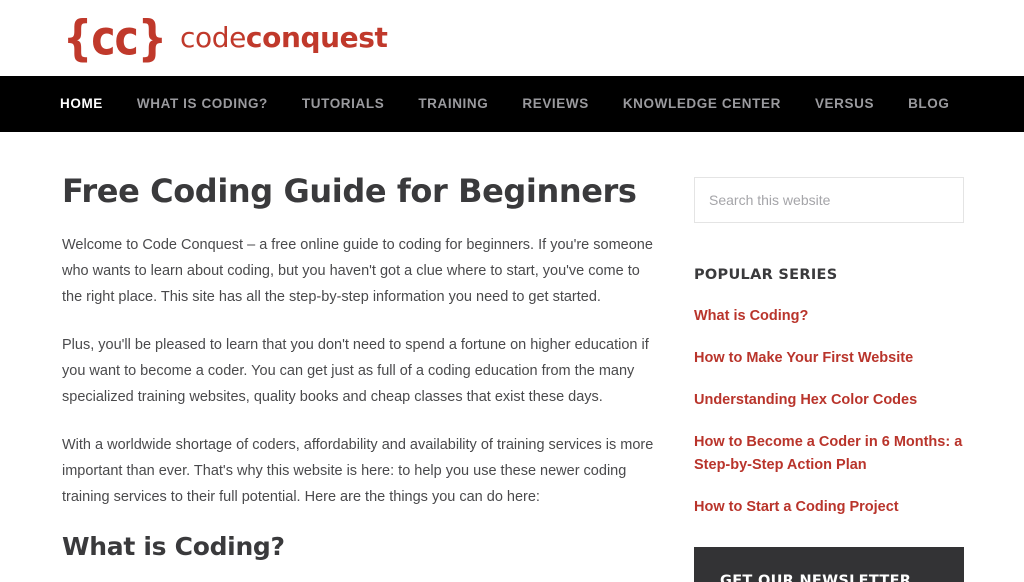 The width and height of the screenshot is (1024, 582). I want to click on newsletter-heading: GET OUR NEWSLETTER, so click(816, 577).